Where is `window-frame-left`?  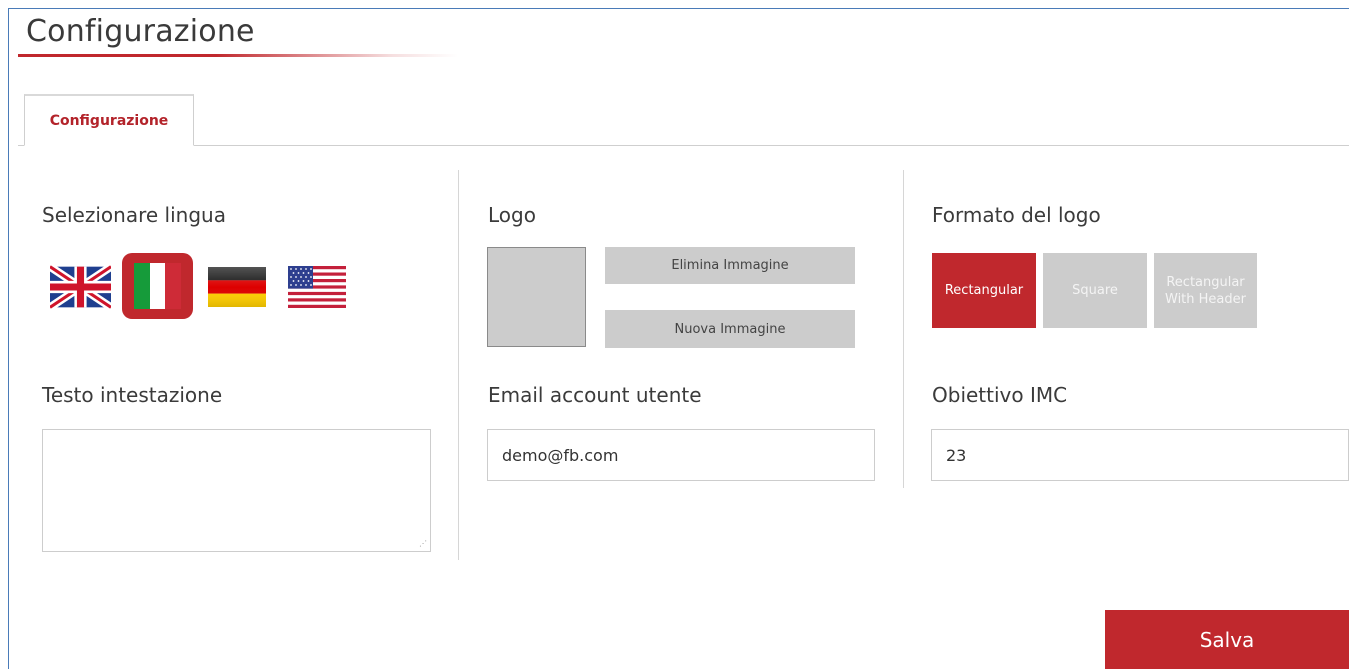
window-frame-left is located at coordinates (8, 338).